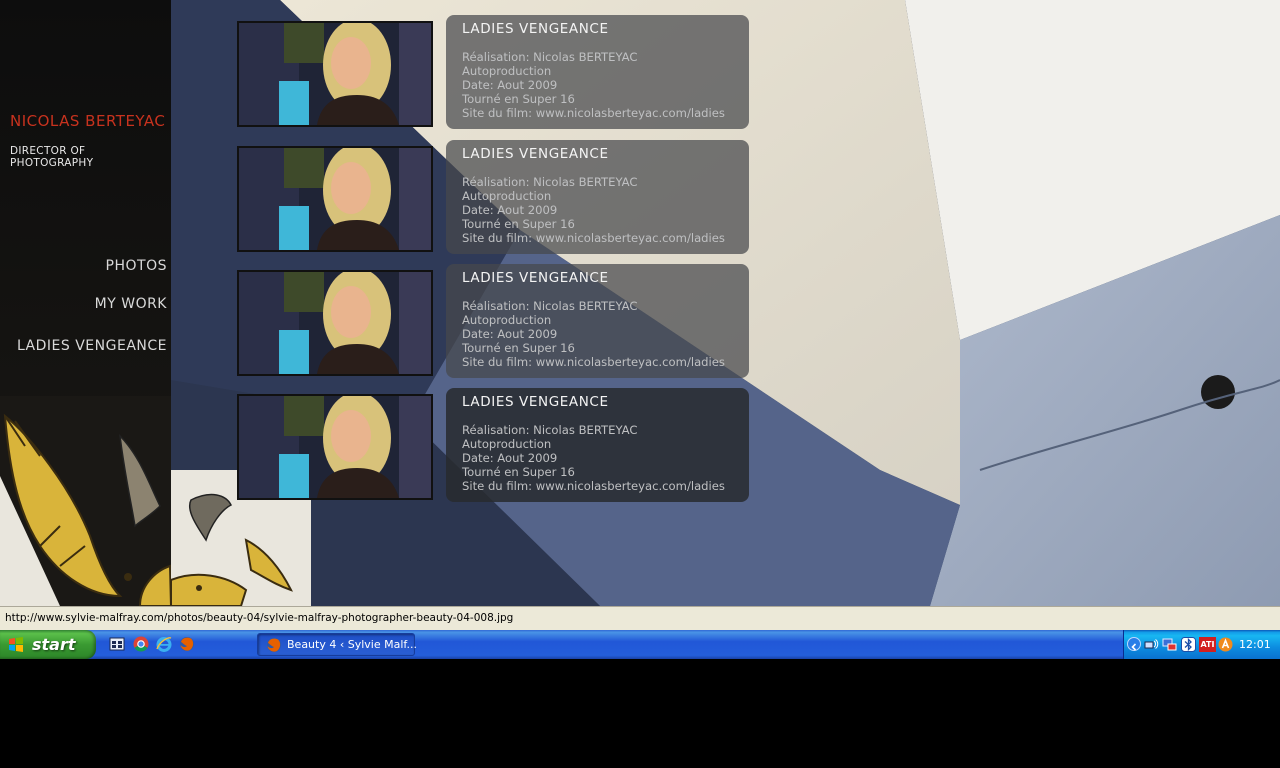 The width and height of the screenshot is (1280, 768). I want to click on start-button: start, so click(48, 644).